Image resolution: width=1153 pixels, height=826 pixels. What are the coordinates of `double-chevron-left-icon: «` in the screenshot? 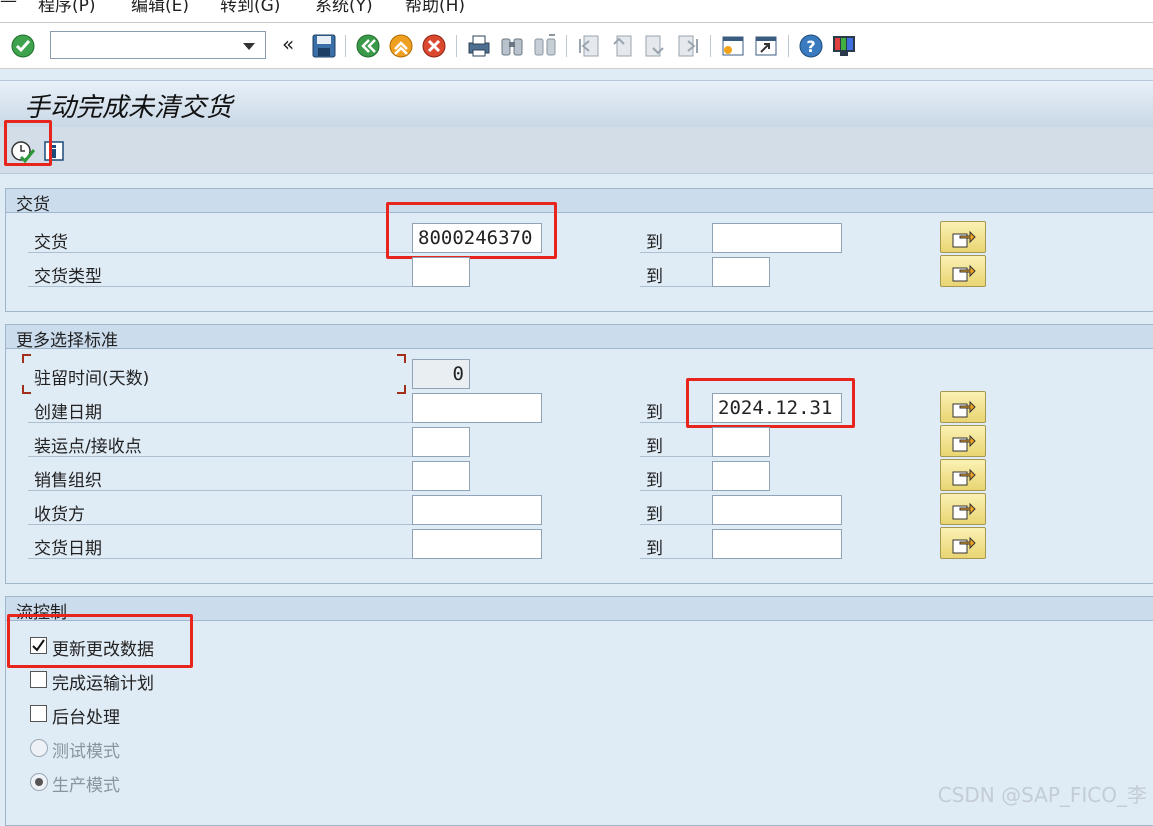 It's located at (288, 44).